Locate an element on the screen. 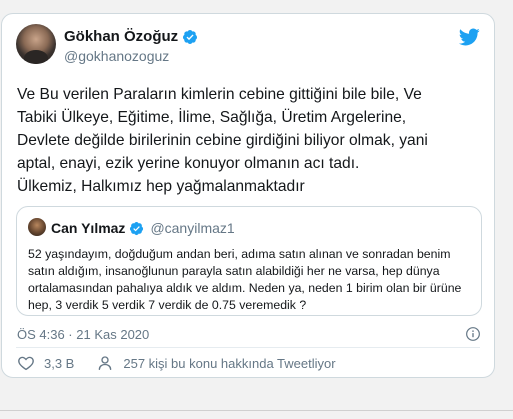  quoted-author-row: Can Yılmaz @canyilmaz1 is located at coordinates (143, 228).